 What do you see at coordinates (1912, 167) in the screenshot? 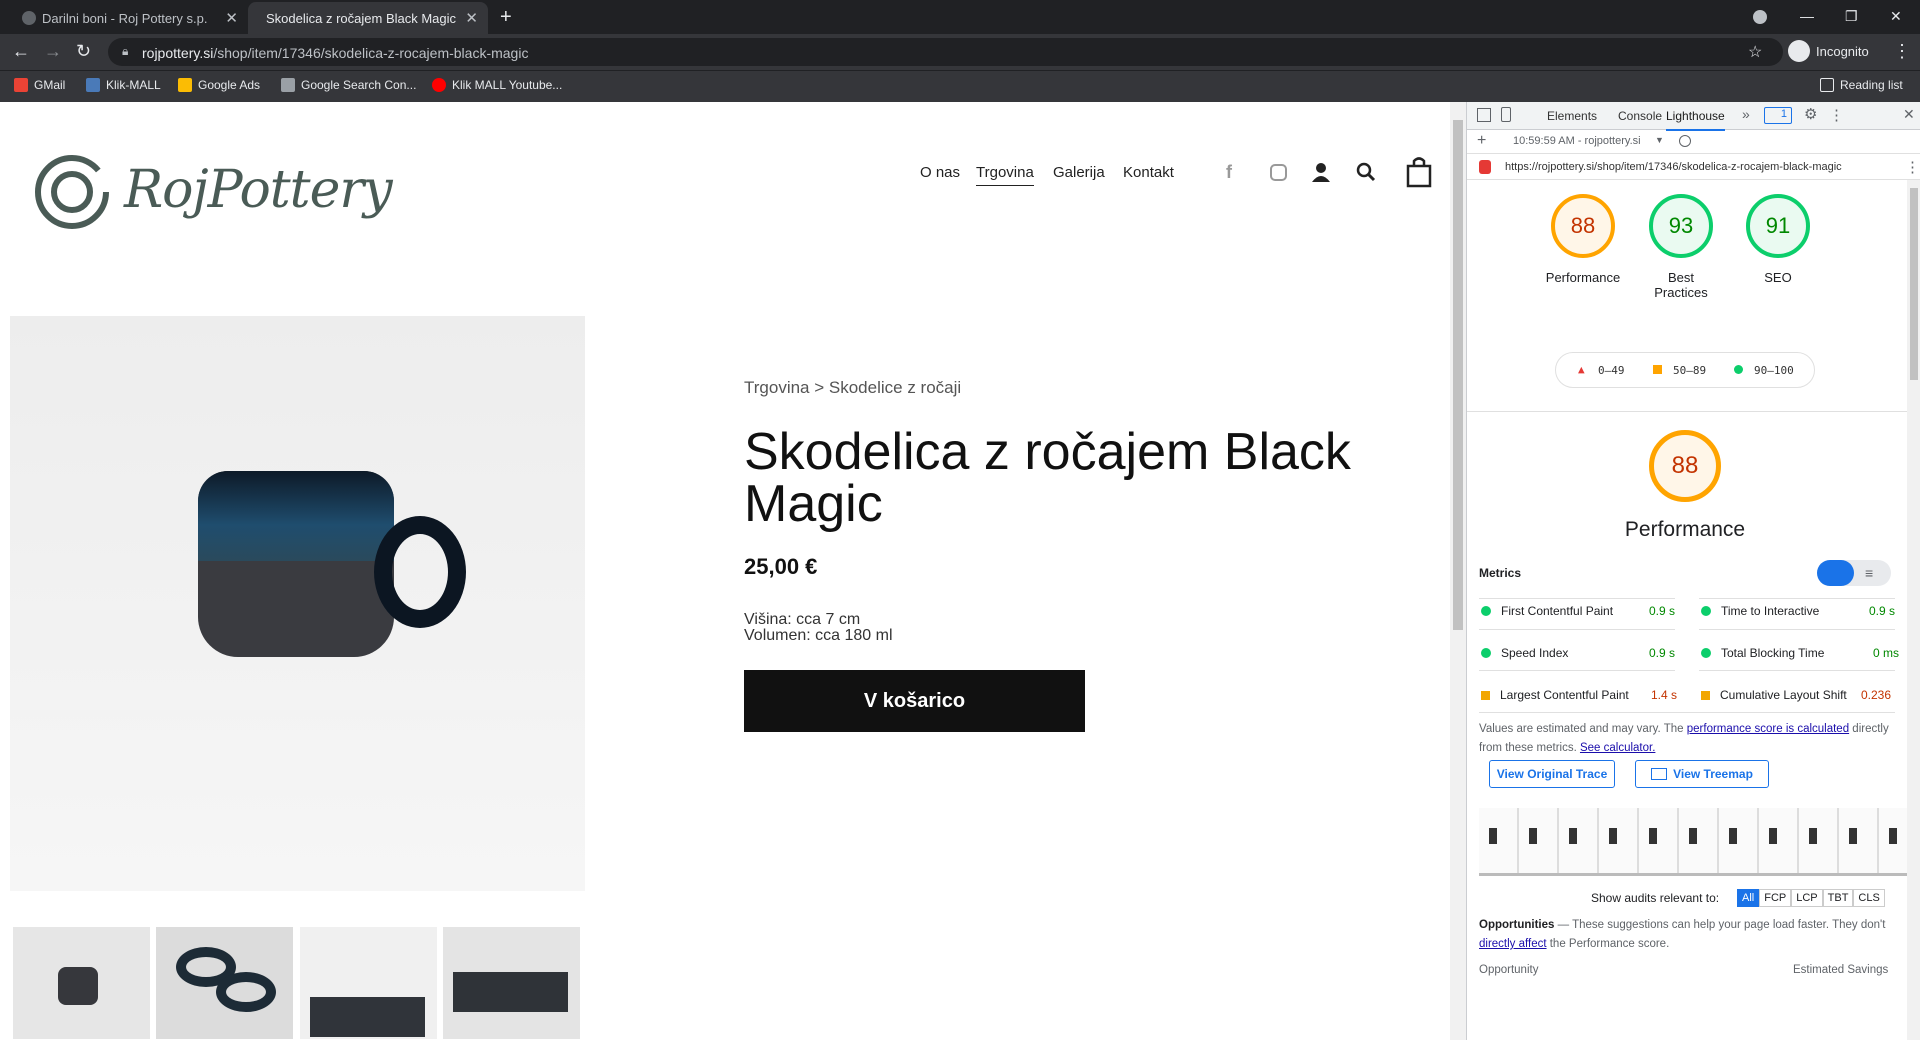
I see `report-menu-icon: ⋮` at bounding box center [1912, 167].